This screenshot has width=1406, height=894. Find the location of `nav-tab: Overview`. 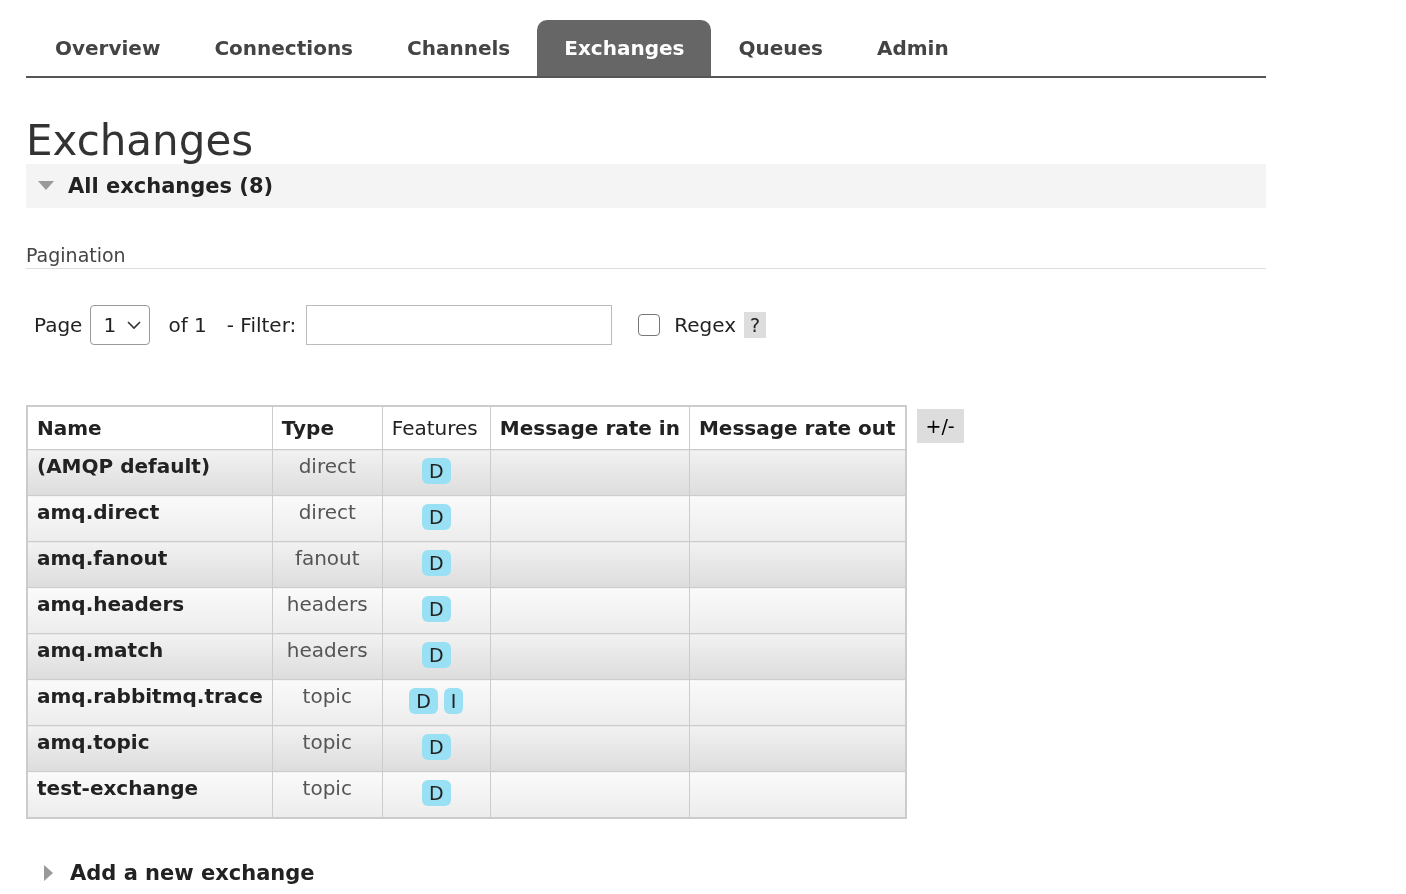

nav-tab: Overview is located at coordinates (108, 48).